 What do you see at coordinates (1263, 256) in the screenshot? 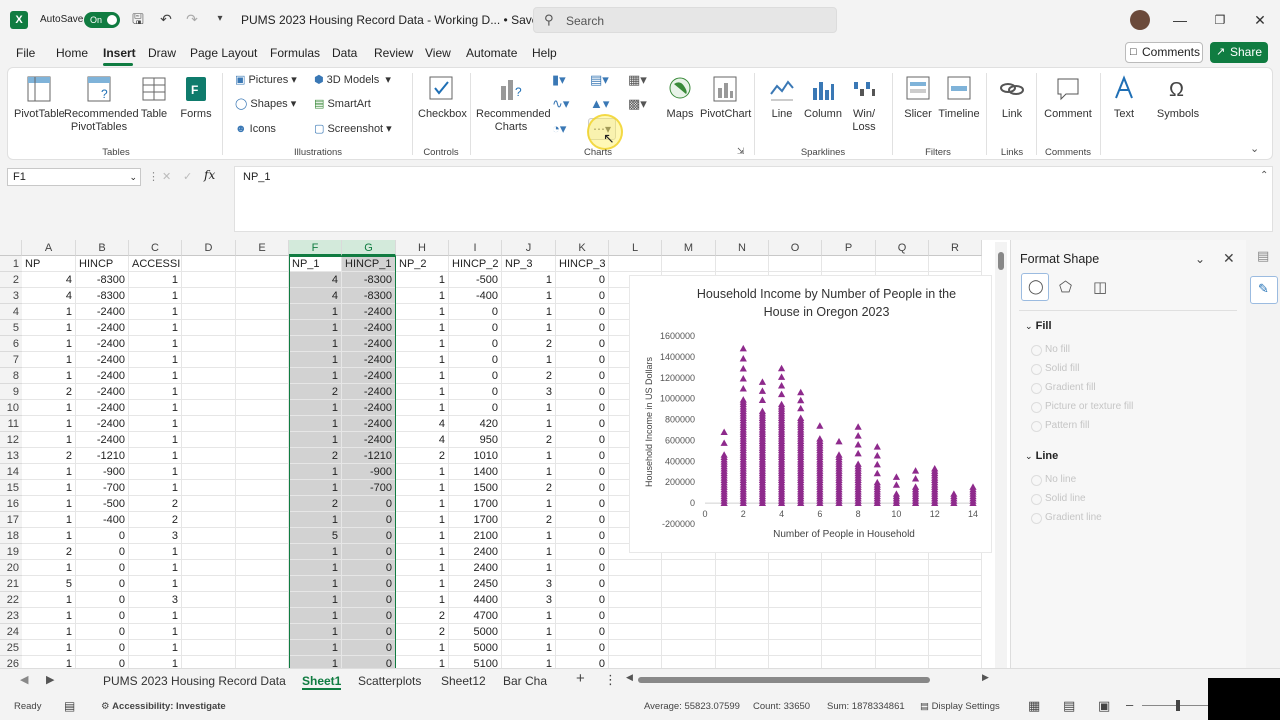
I see `document-icon: ▤` at bounding box center [1263, 256].